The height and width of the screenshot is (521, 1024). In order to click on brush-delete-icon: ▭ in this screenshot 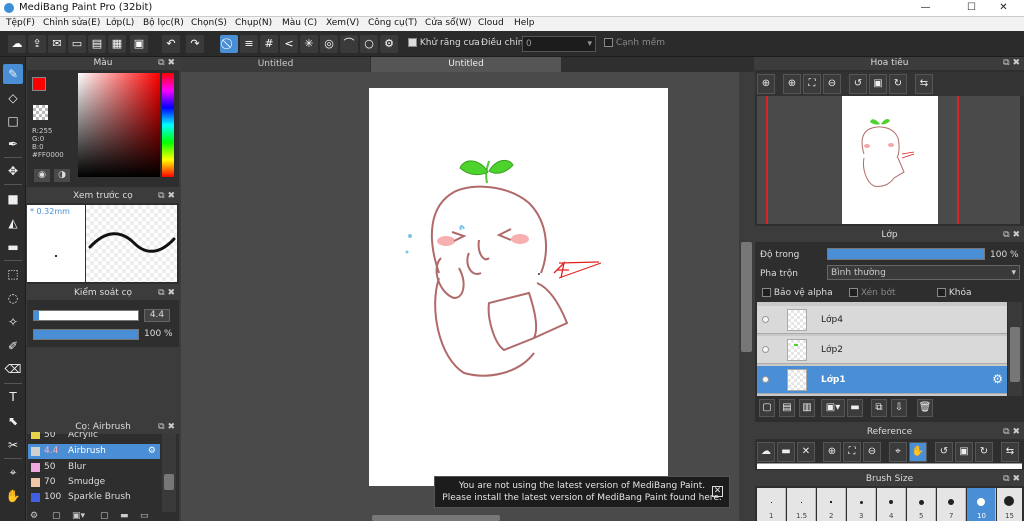, I will do `click(144, 516)`.